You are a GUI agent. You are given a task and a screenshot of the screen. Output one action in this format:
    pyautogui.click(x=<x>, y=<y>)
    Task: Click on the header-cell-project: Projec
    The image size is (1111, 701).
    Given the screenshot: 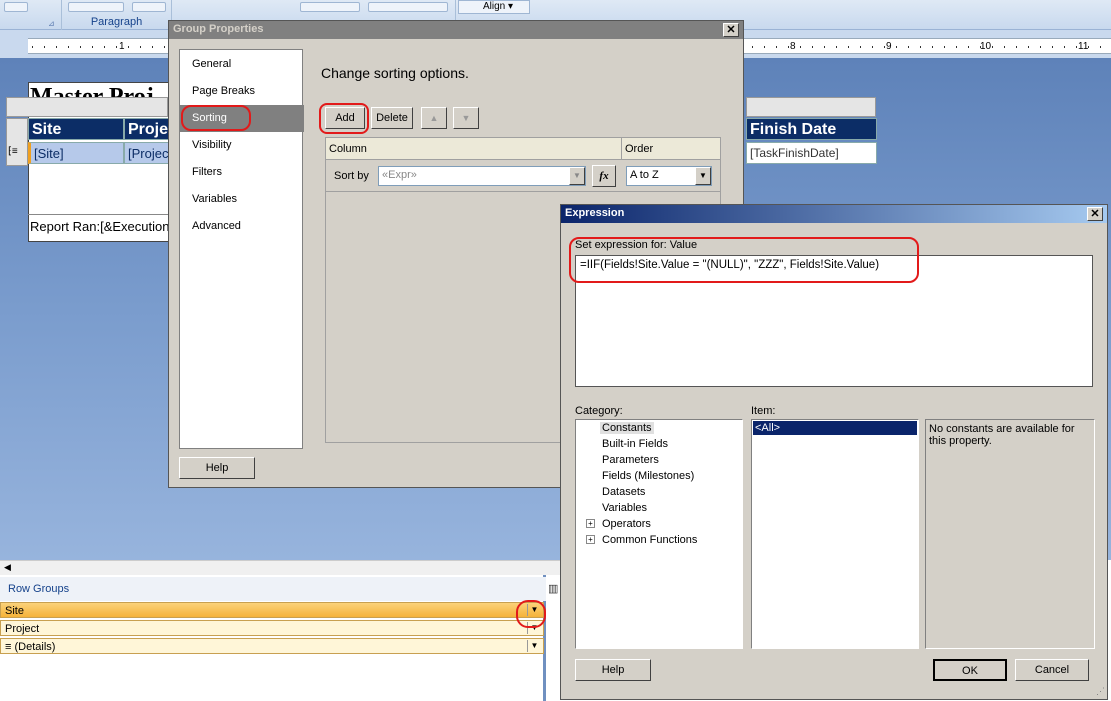 What is the action you would take?
    pyautogui.click(x=147, y=129)
    